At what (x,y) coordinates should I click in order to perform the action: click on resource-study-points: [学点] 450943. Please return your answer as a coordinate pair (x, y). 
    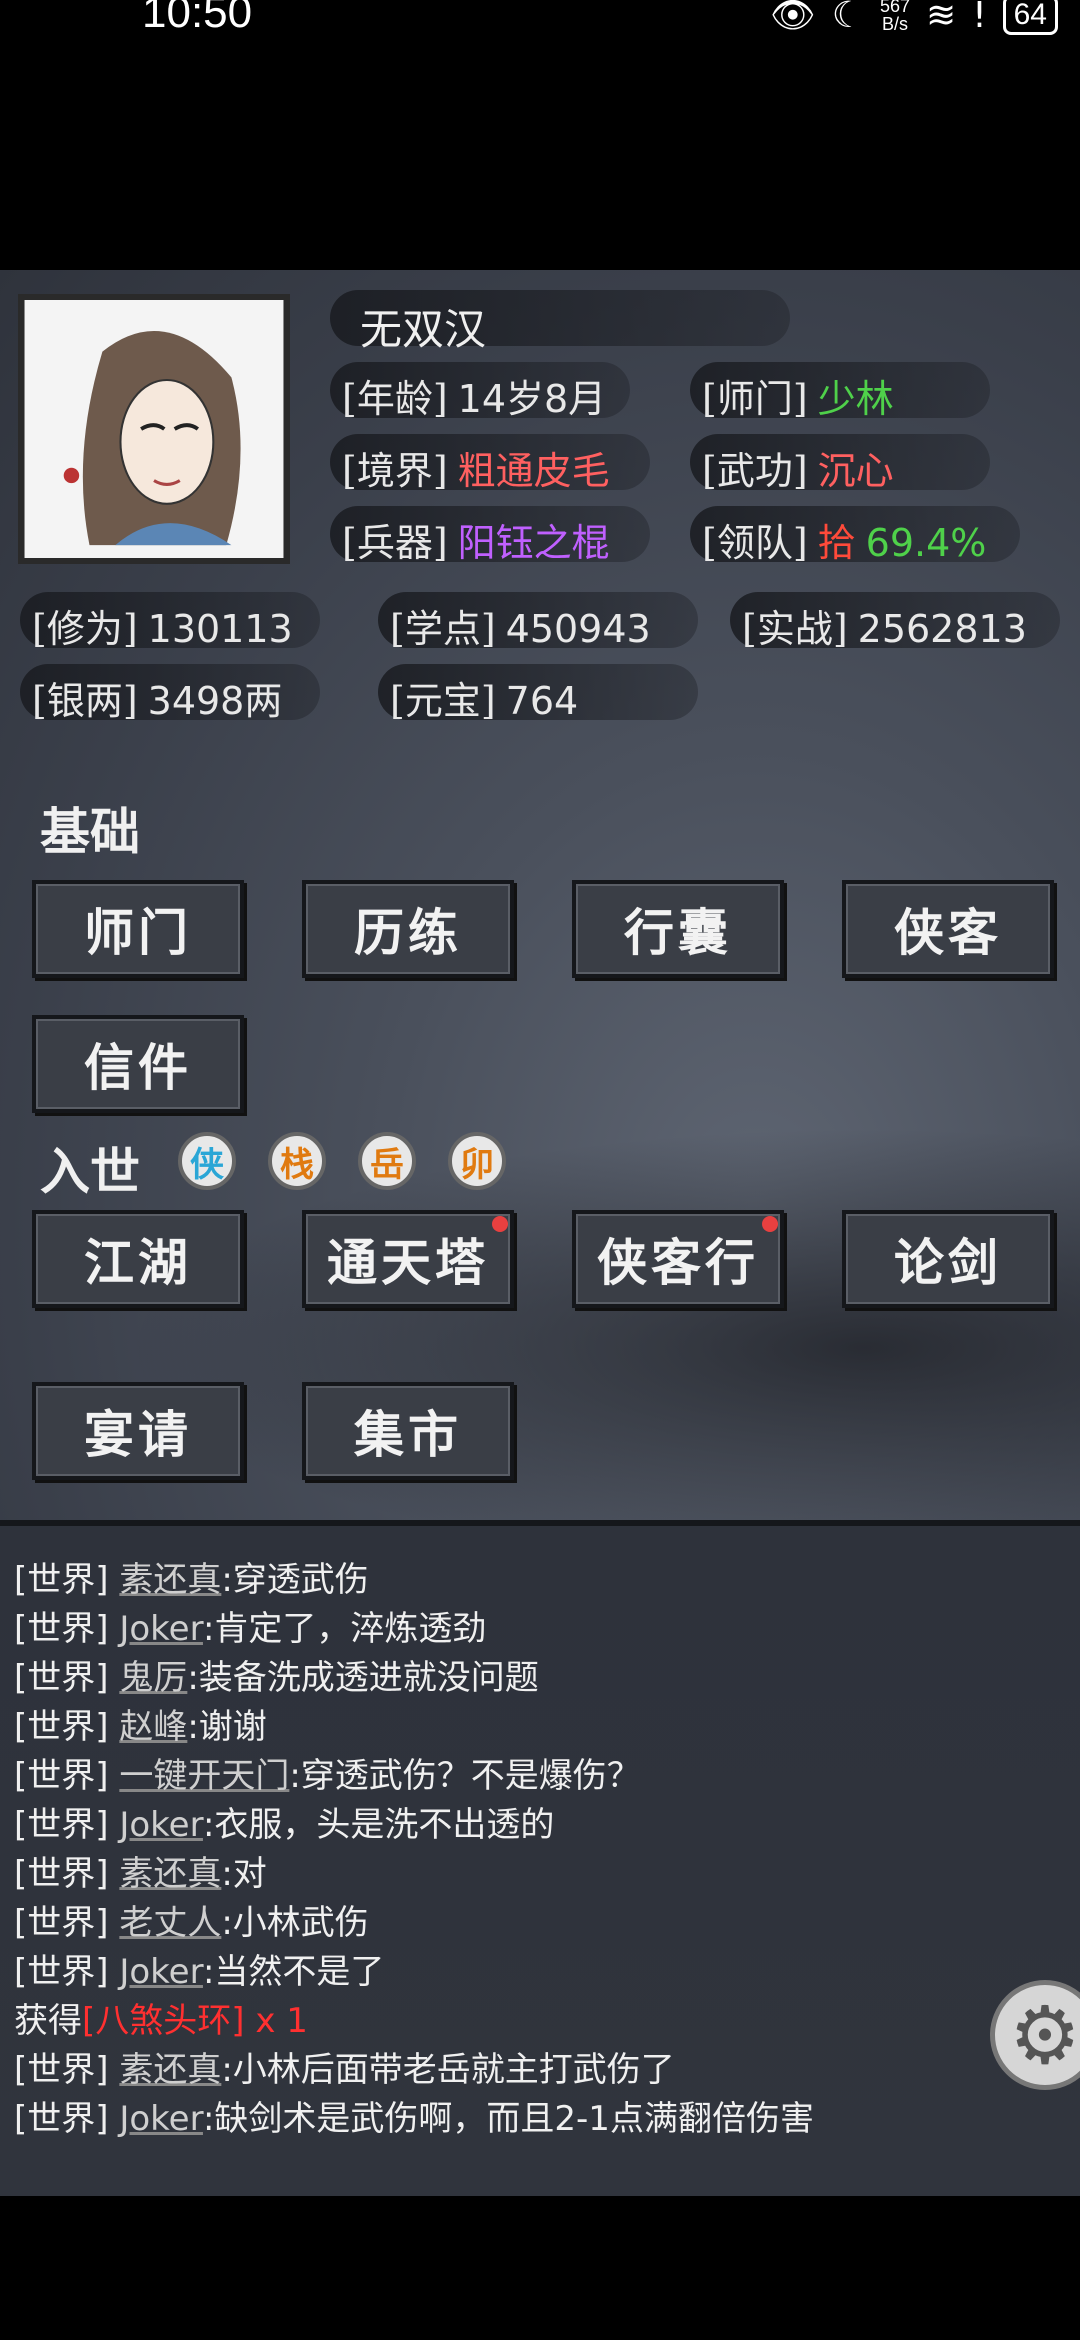
    Looking at the image, I should click on (520, 625).